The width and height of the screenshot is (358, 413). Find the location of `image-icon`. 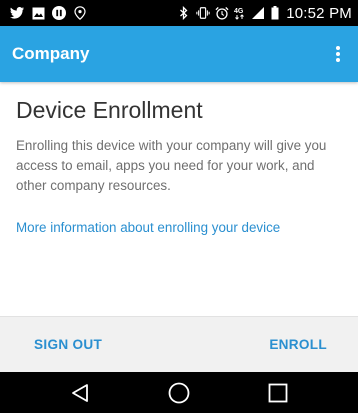

image-icon is located at coordinates (38, 13).